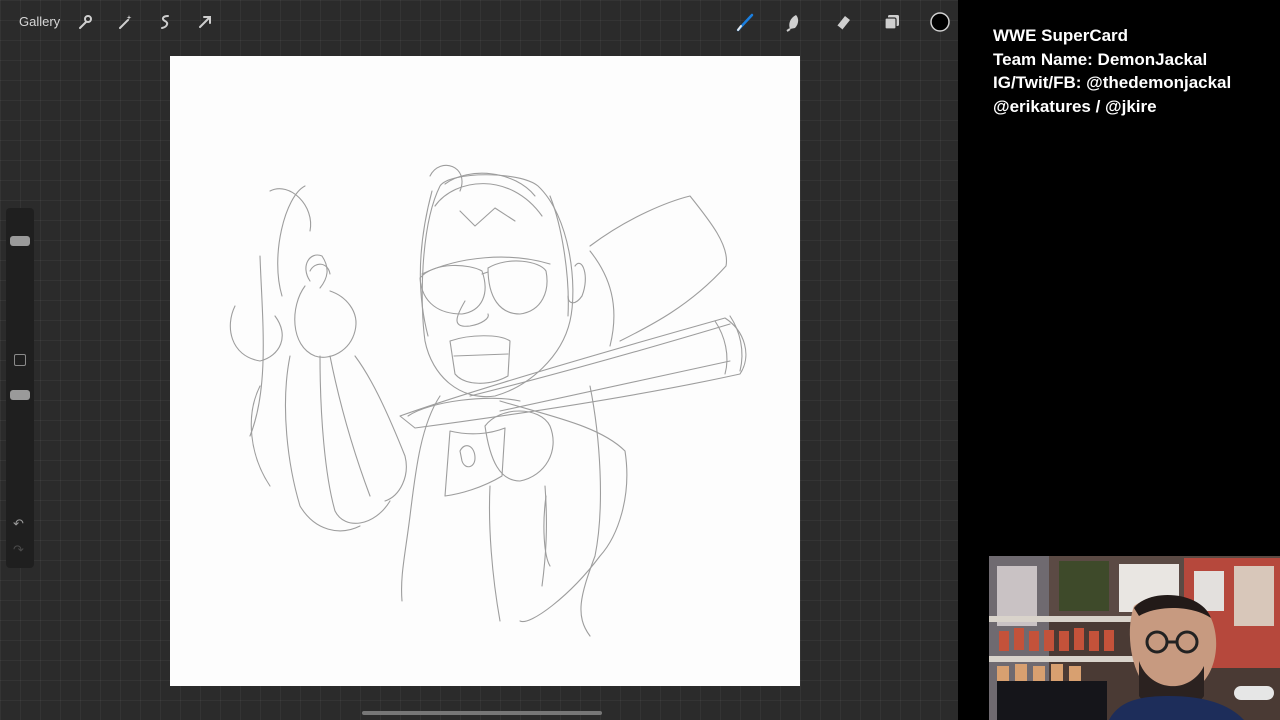  Describe the element at coordinates (1061, 35) in the screenshot. I see `overlay-line-game: WWE SuperCard` at that location.